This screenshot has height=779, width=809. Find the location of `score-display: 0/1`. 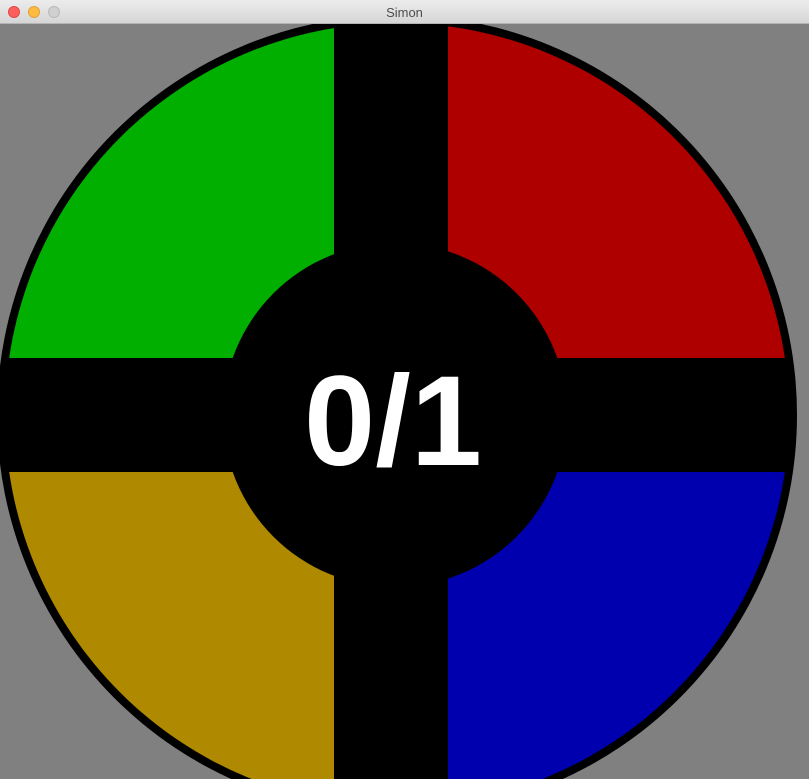

score-display: 0/1 is located at coordinates (393, 421).